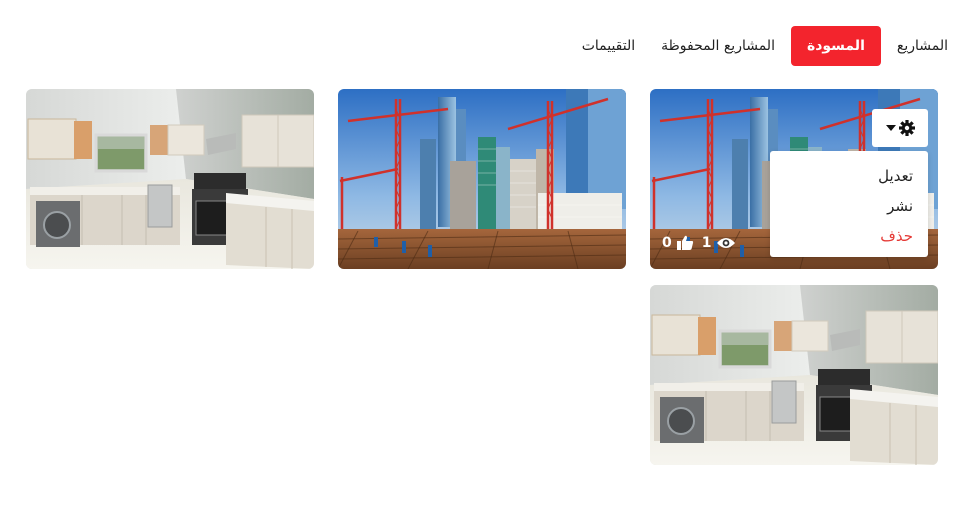 The image size is (974, 508). I want to click on project-card-1: 0 1 تعديل نشر حذف, so click(794, 179).